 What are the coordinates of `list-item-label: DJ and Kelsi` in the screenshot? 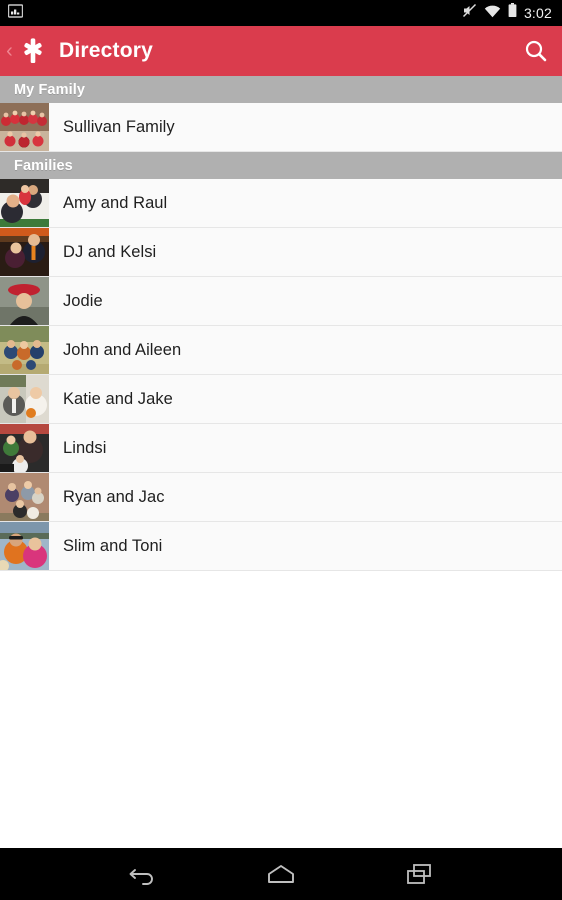 It's located at (110, 251).